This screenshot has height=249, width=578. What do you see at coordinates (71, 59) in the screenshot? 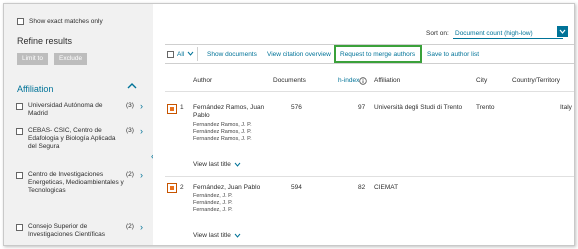
I see `exclude-button: Exclude` at bounding box center [71, 59].